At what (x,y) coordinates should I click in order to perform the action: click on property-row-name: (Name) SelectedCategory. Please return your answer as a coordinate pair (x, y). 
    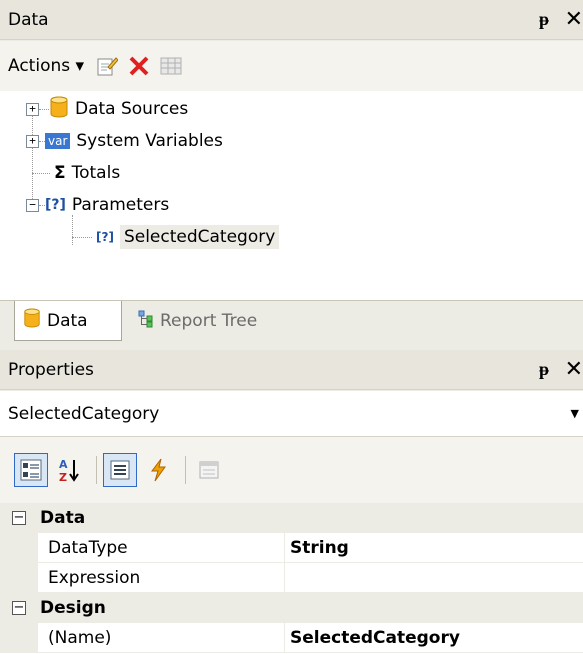
    Looking at the image, I should click on (291, 638).